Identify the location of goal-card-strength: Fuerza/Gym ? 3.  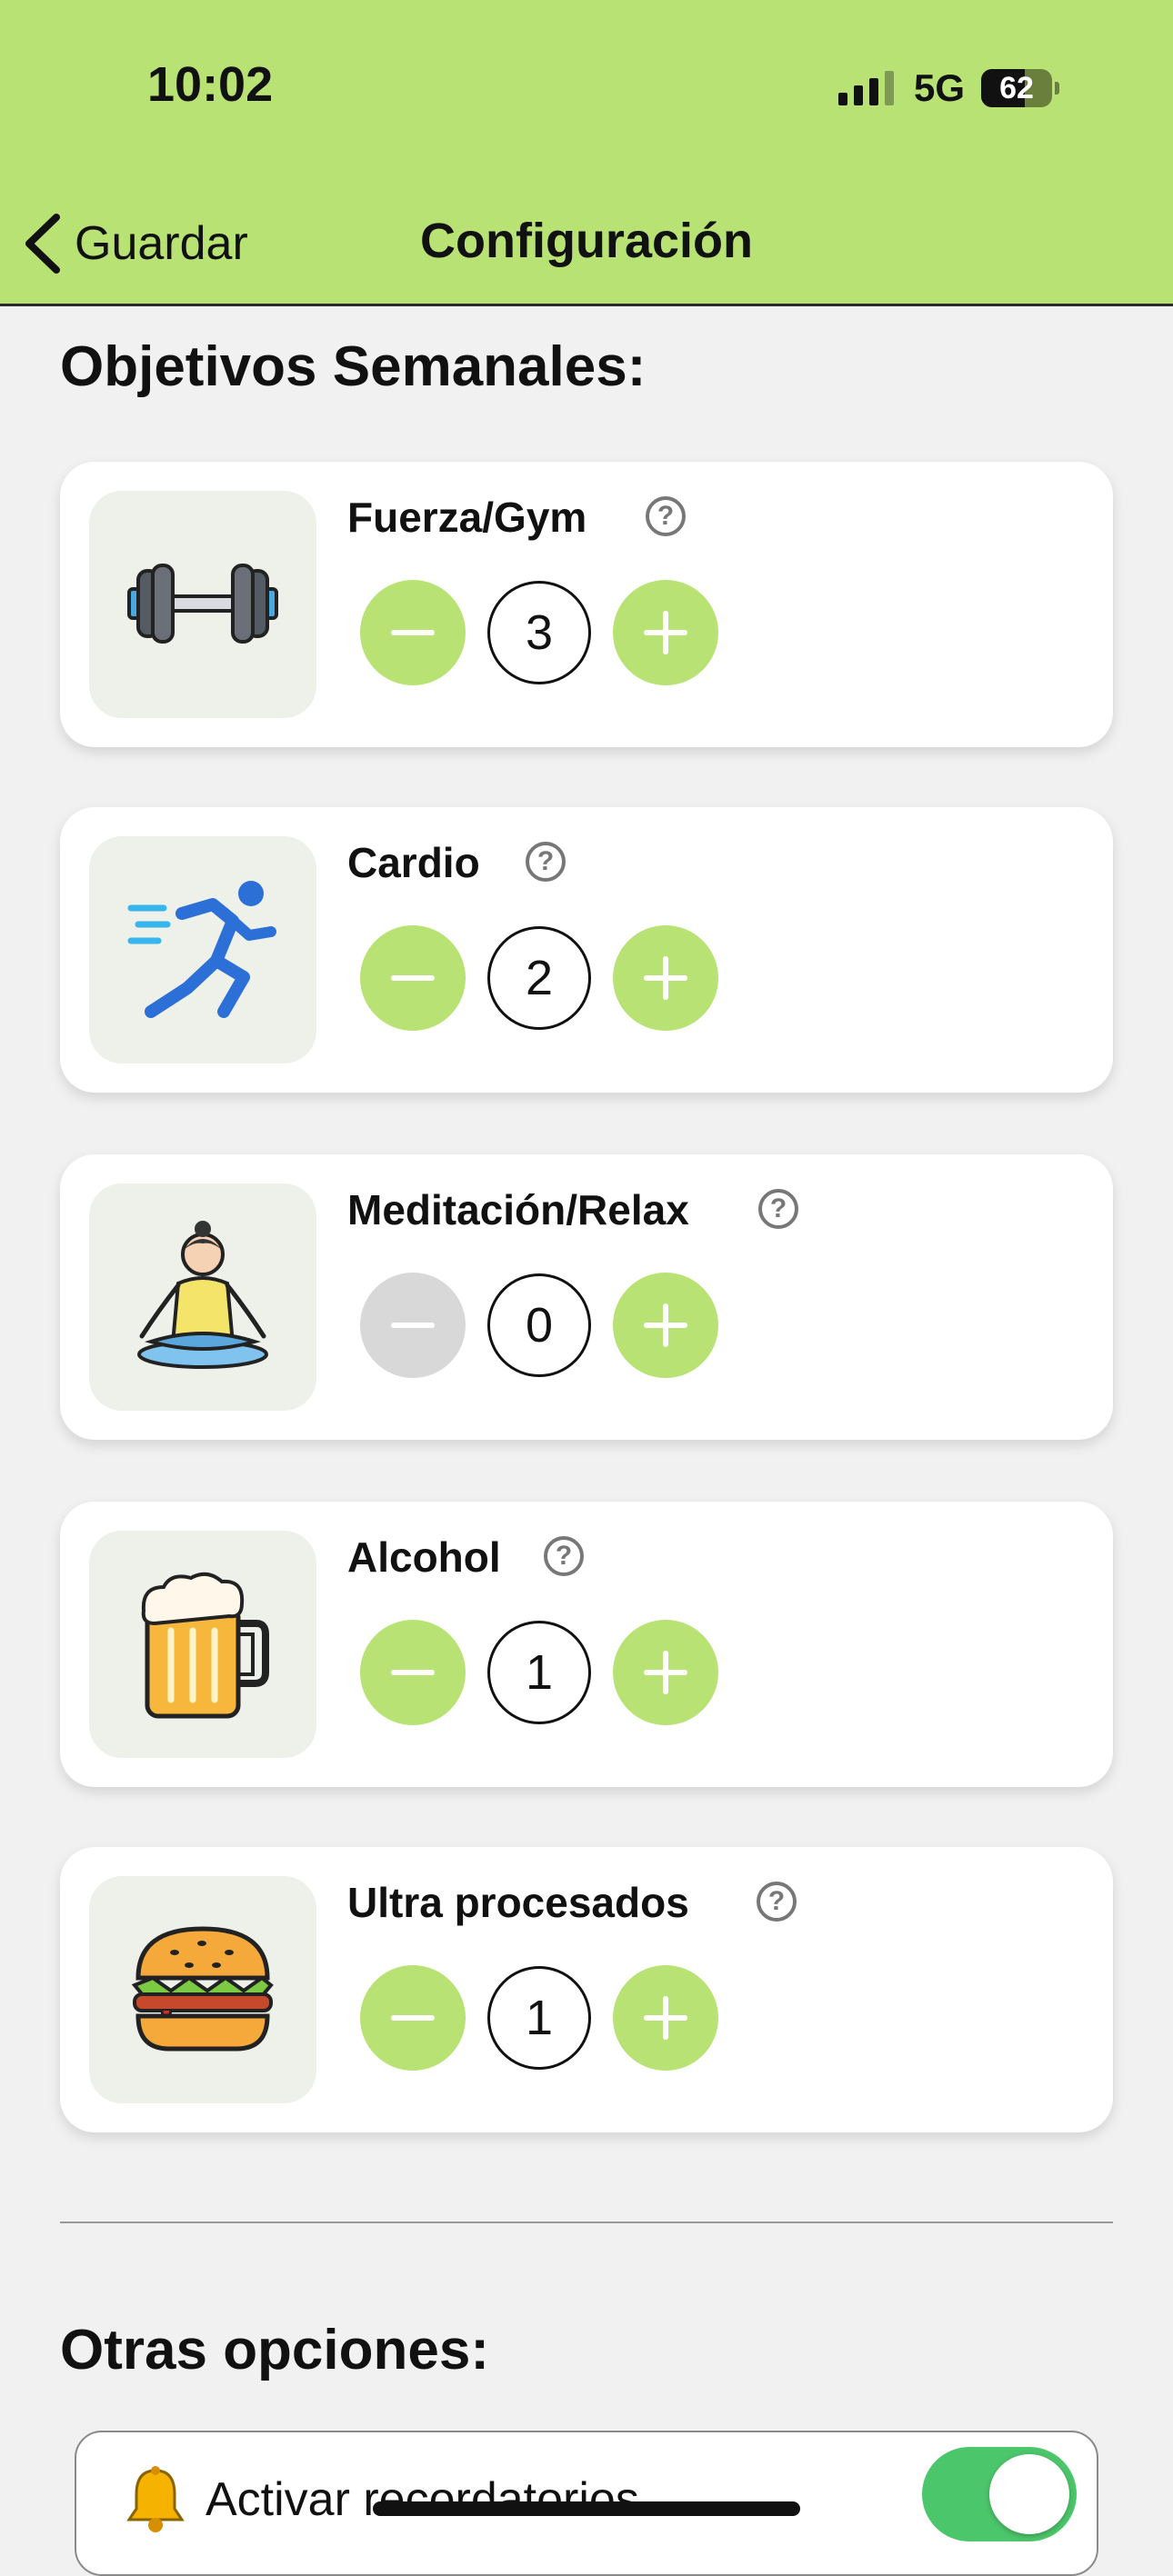
(586, 604).